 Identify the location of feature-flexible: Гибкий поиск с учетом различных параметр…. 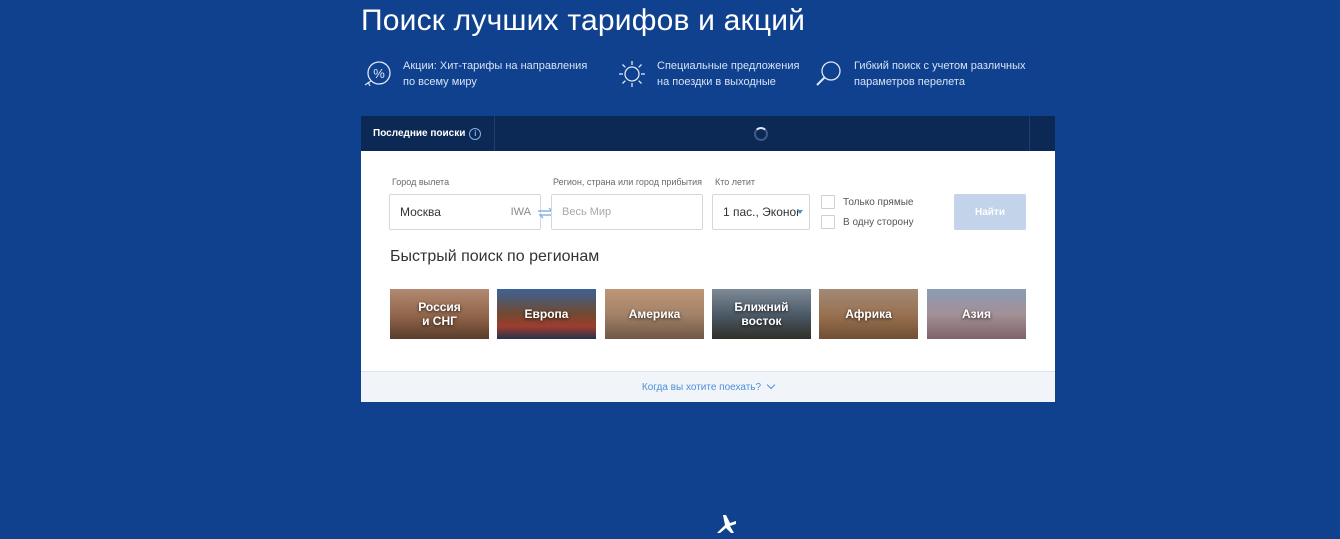
(920, 74).